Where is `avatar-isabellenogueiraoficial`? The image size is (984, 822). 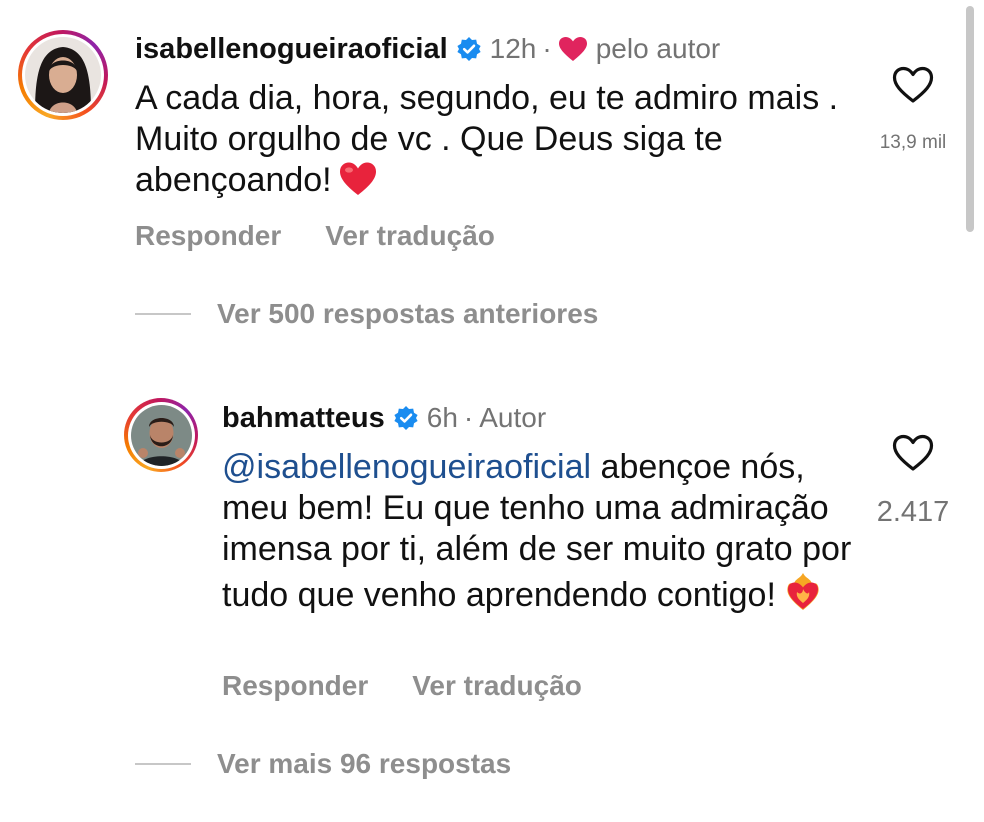 avatar-isabellenogueiraoficial is located at coordinates (63, 75).